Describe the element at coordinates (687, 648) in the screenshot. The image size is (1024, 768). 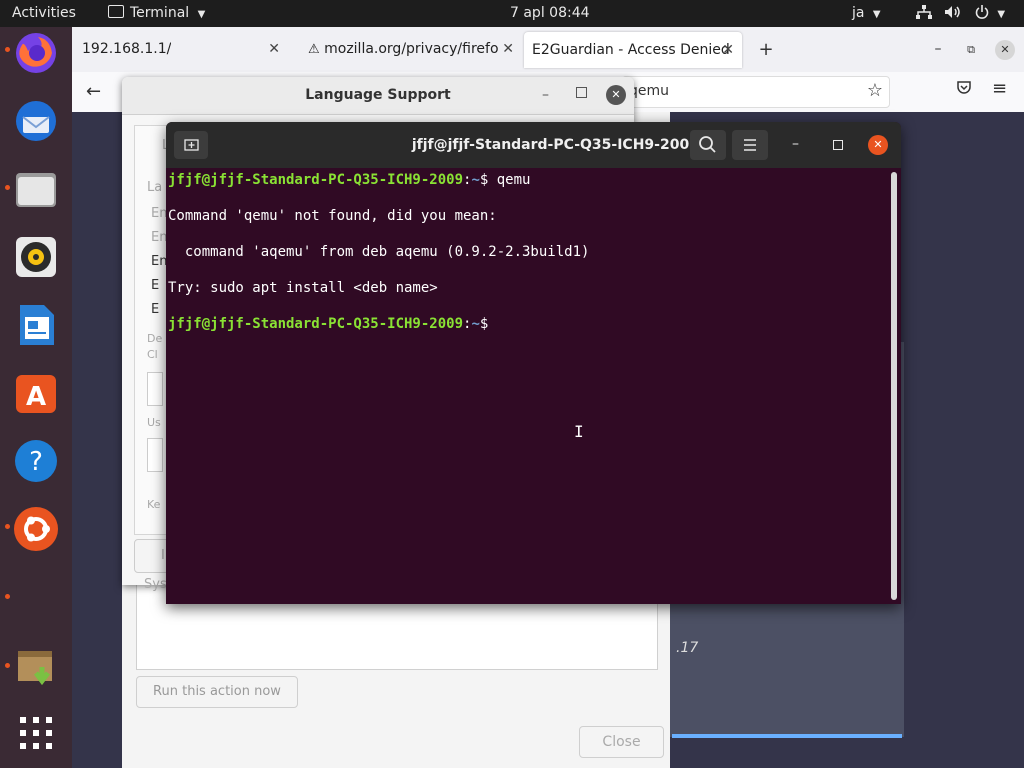
I see `page-text: .17` at that location.